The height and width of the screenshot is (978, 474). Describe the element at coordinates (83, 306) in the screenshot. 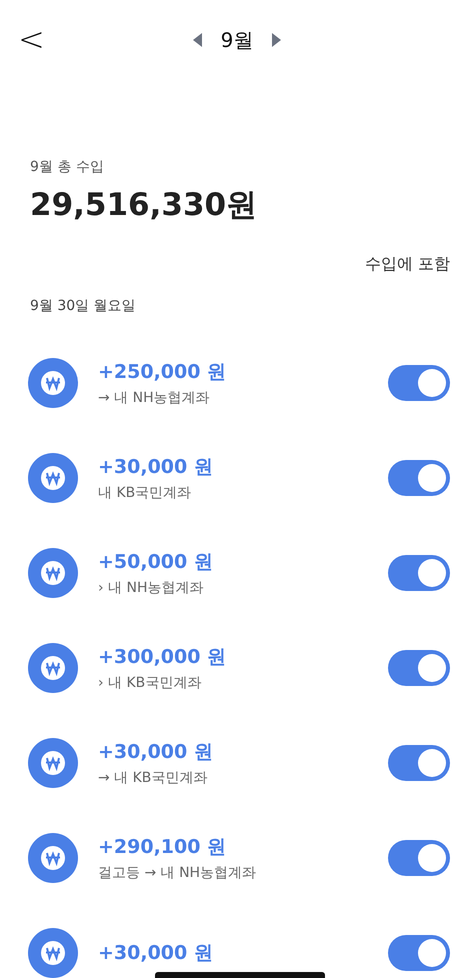

I see `date-heading: 9월 30일 월요일` at that location.